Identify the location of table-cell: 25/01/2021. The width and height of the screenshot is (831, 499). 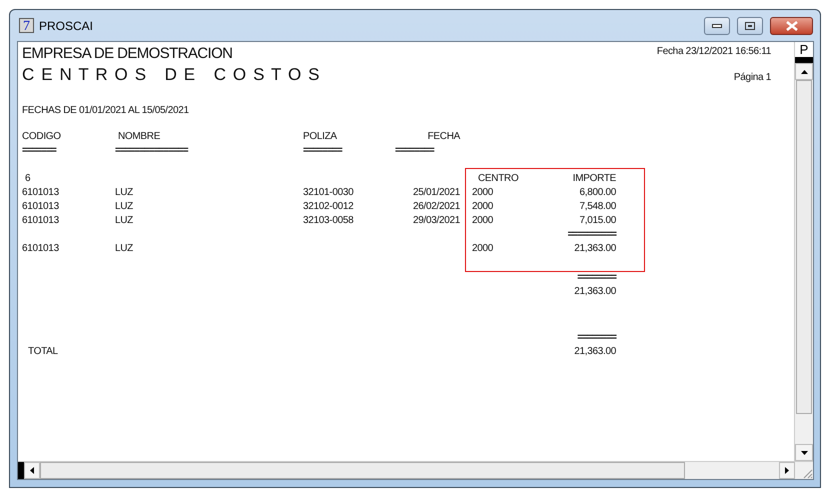
(436, 192).